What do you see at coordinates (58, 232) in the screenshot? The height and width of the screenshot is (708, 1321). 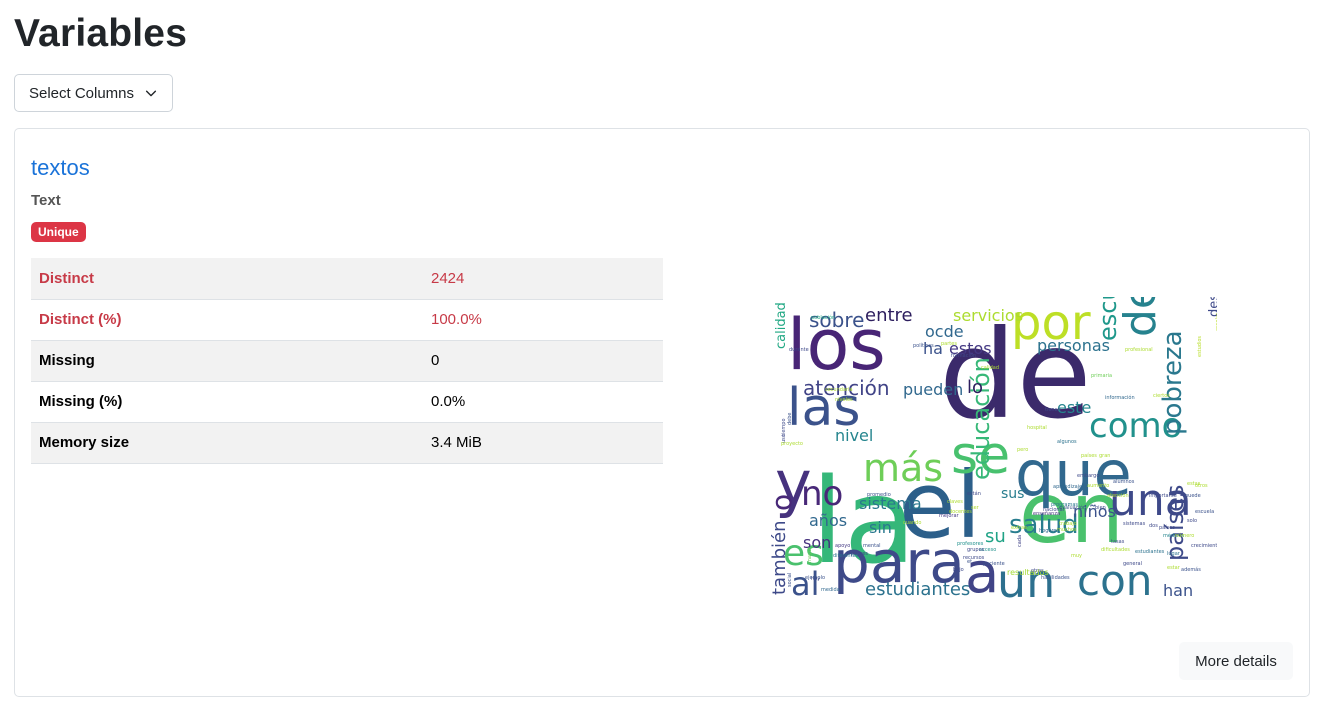 I see `unique-badge: Unique` at bounding box center [58, 232].